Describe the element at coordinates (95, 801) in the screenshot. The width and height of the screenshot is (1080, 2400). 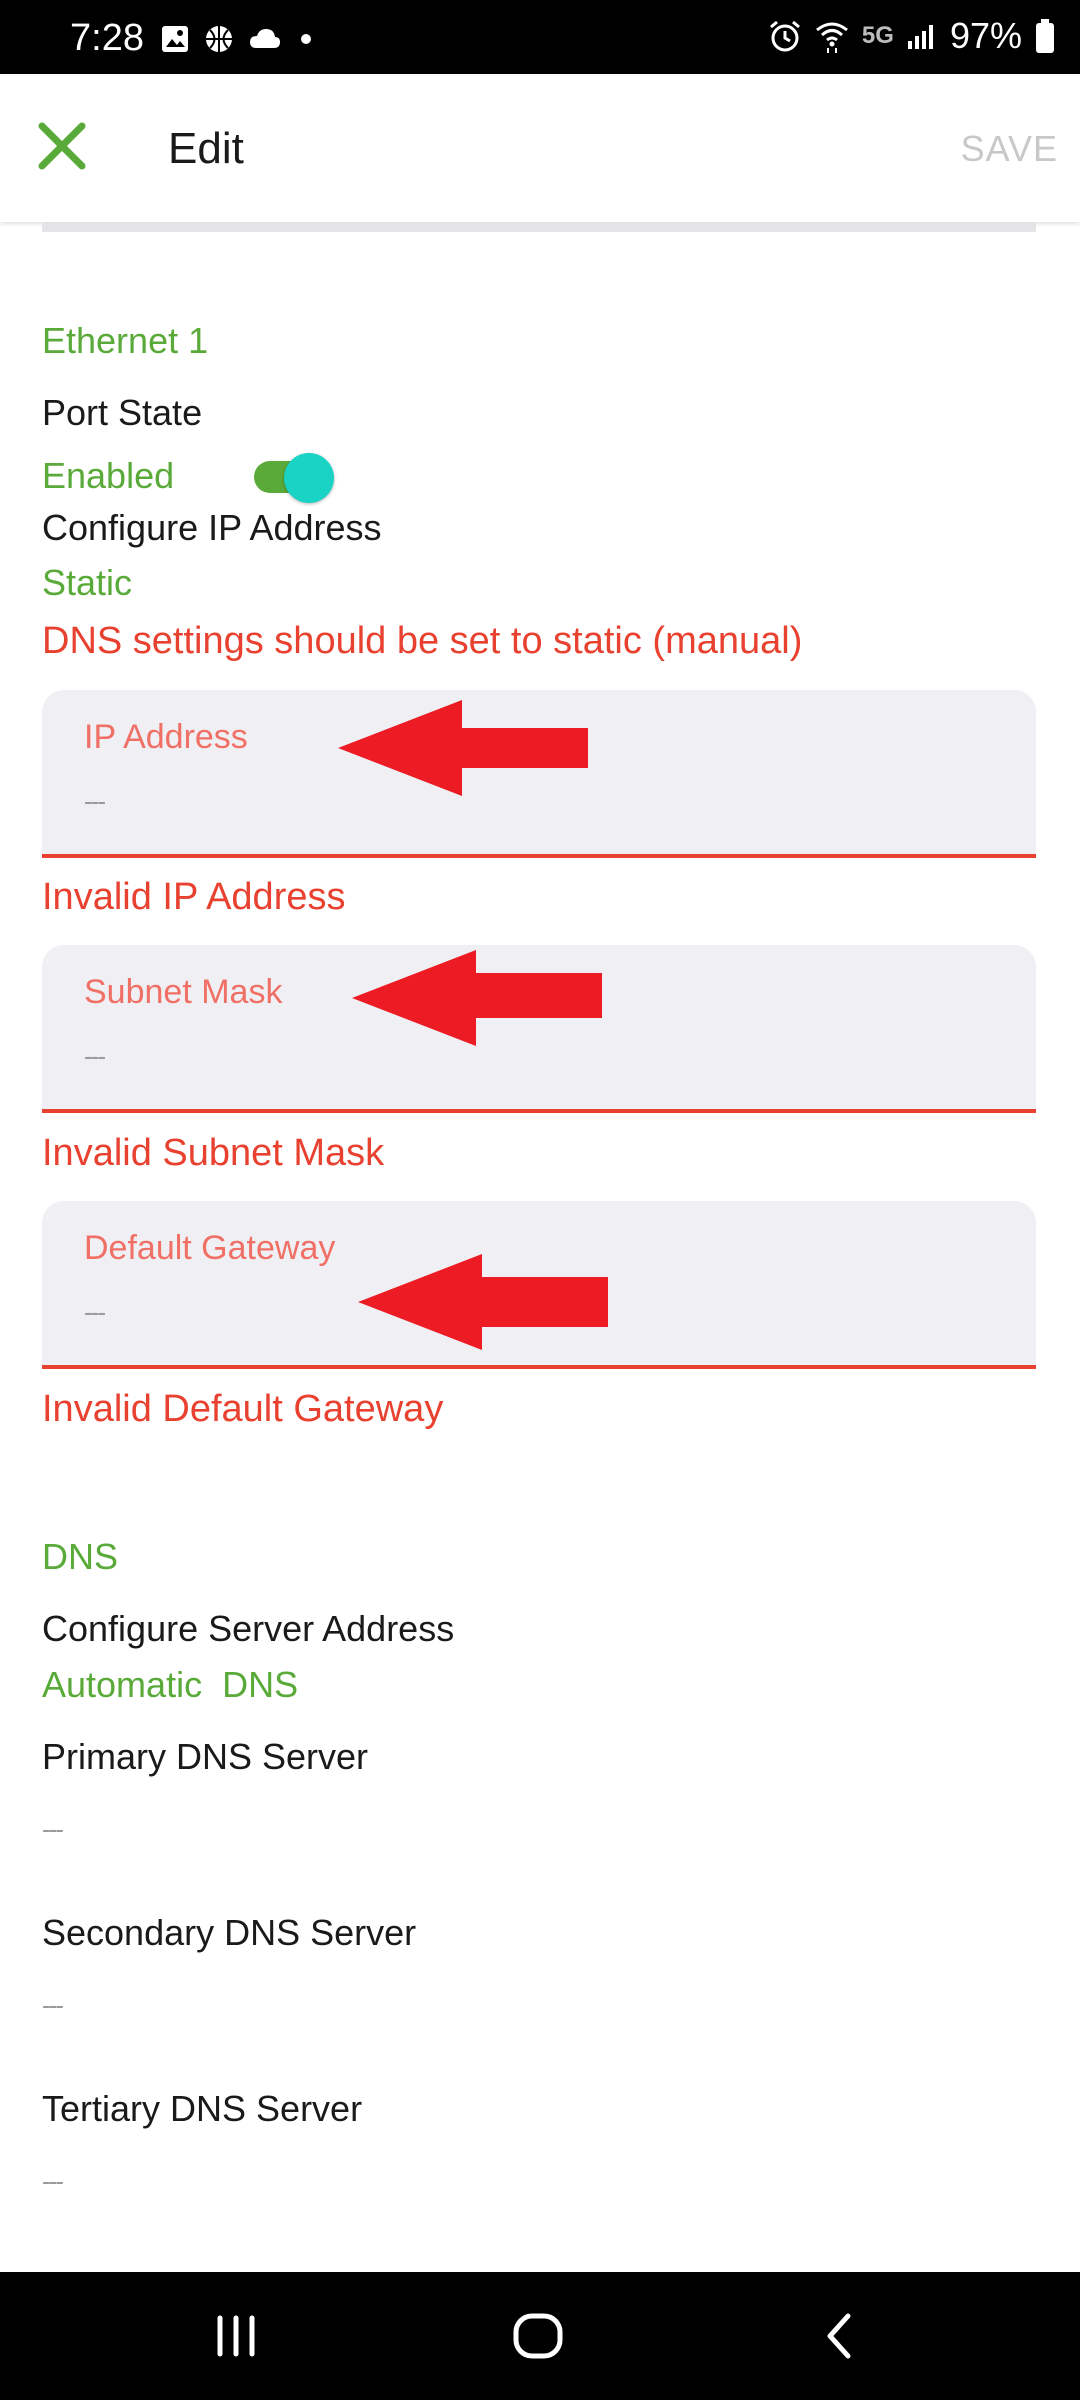
I see `ip-address-value: ---` at that location.